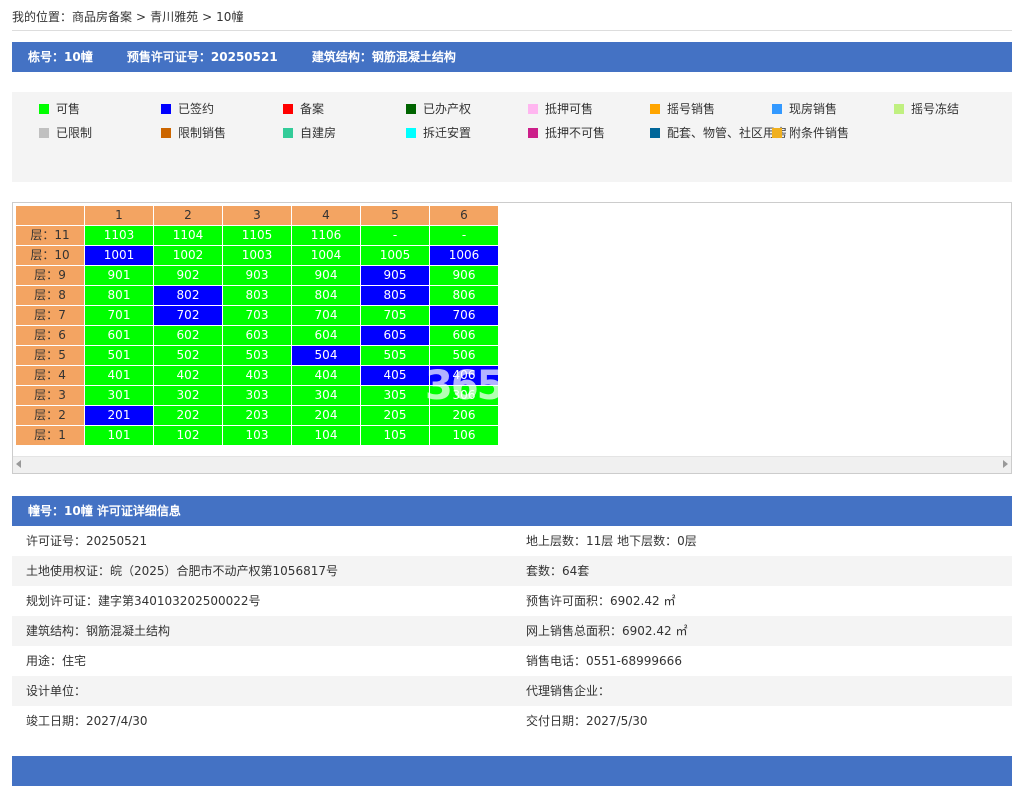 This screenshot has width=1030, height=791. I want to click on breadcrumb-link-records: 商品房备案, so click(102, 17).